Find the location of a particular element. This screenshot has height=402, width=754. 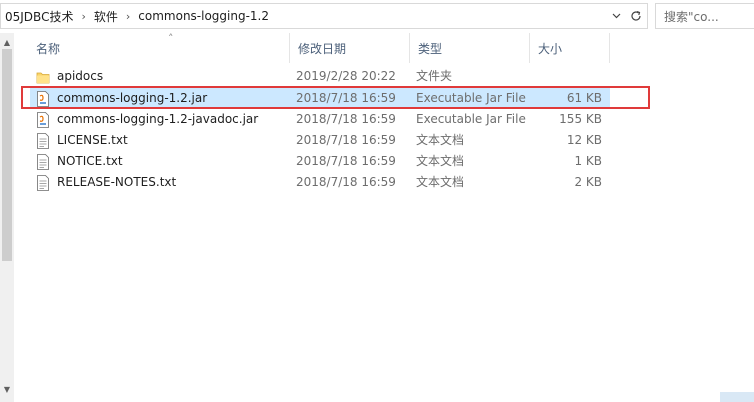

column-header-type-label: 类型 is located at coordinates (430, 48).